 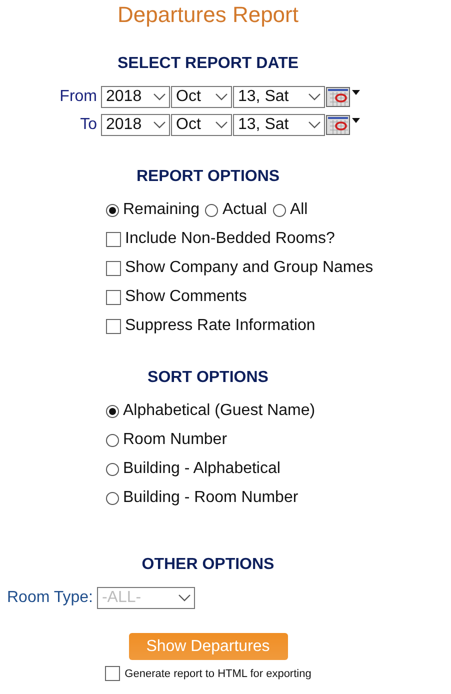 What do you see at coordinates (220, 326) in the screenshot?
I see `checkbox-label: Suppress Rate Information` at bounding box center [220, 326].